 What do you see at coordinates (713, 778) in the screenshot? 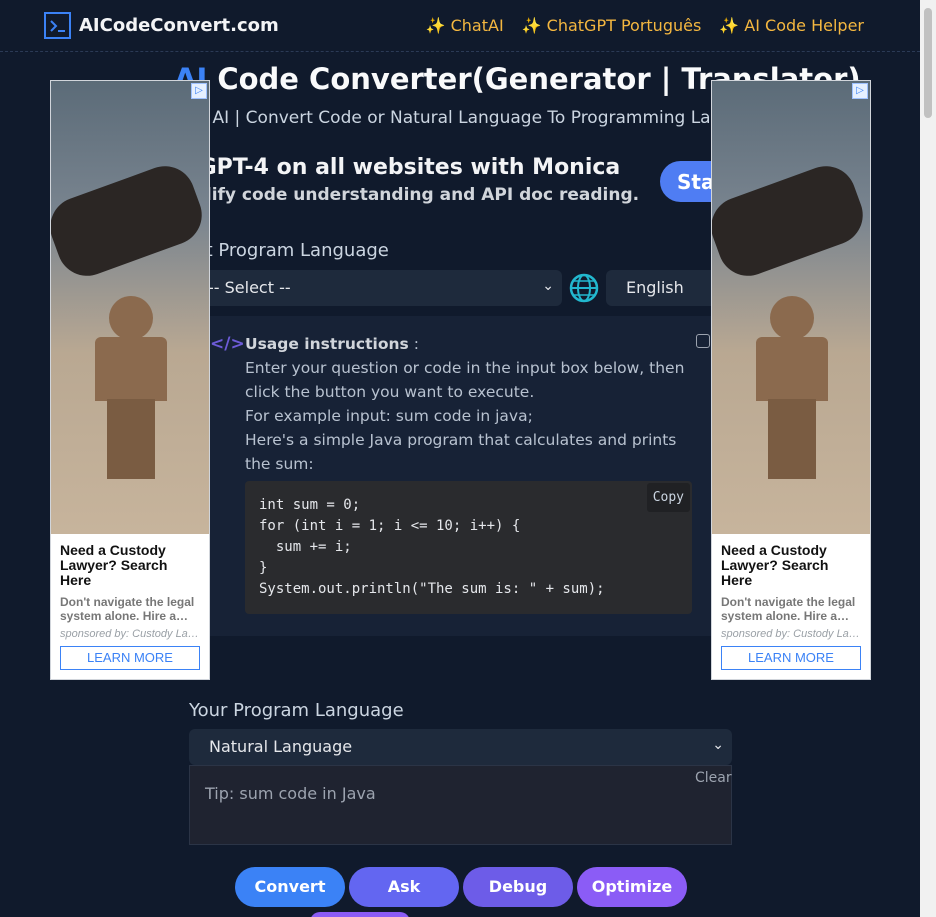
I see `clear-button: Clear` at bounding box center [713, 778].